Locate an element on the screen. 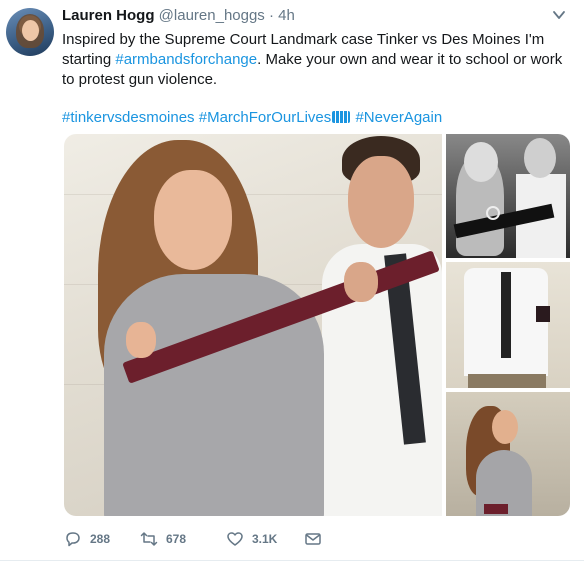  reply-icon is located at coordinates (73, 539).